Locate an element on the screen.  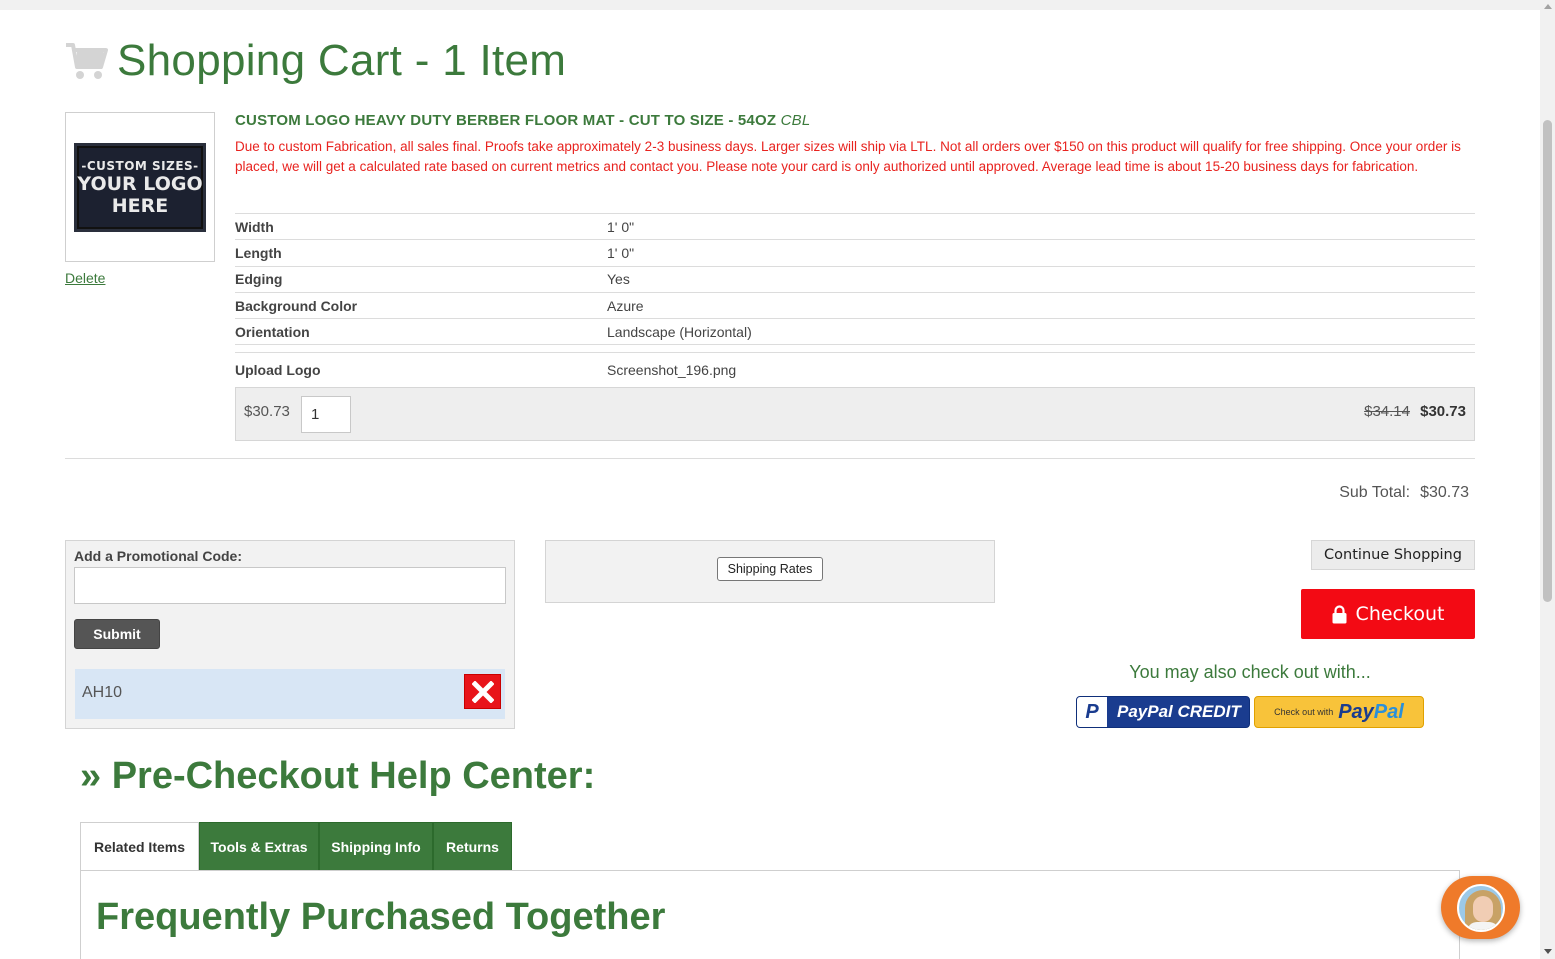
shipping-rates-button: Shipping Rates is located at coordinates (770, 569).